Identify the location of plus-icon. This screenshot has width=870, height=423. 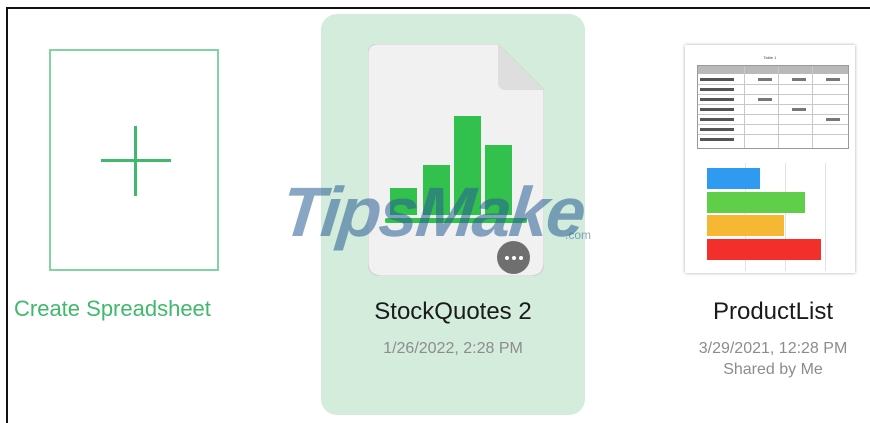
(135, 161).